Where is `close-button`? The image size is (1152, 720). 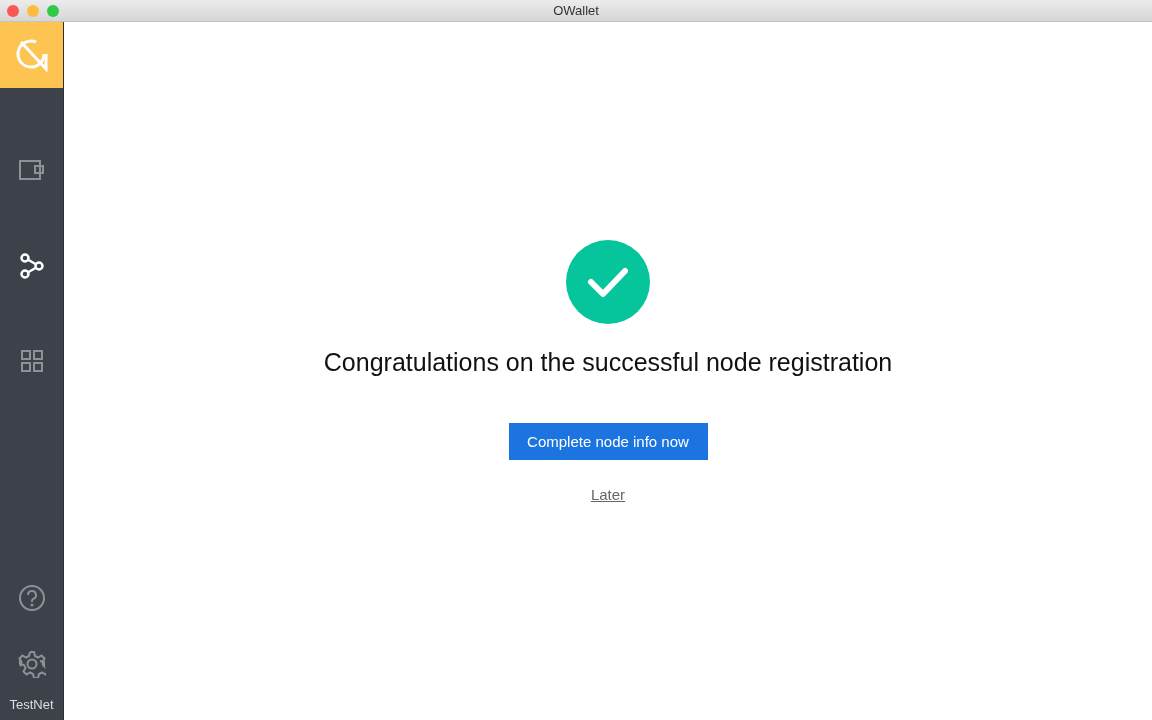
close-button is located at coordinates (13, 10).